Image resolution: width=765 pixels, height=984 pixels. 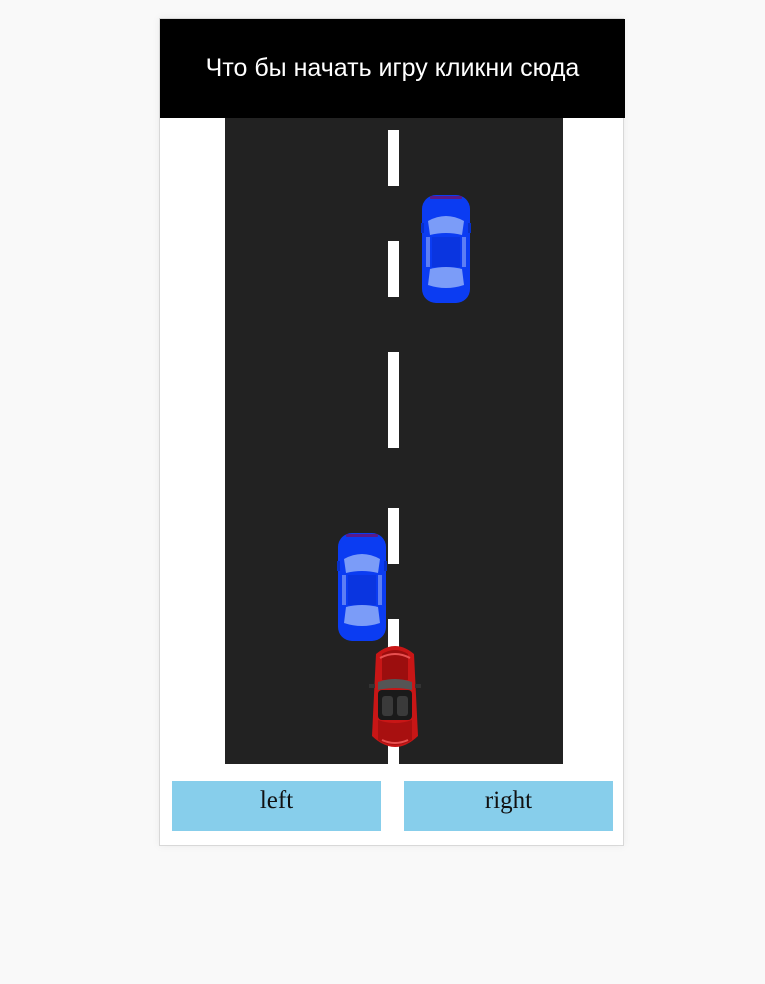 What do you see at coordinates (395, 696) in the screenshot?
I see `player-car` at bounding box center [395, 696].